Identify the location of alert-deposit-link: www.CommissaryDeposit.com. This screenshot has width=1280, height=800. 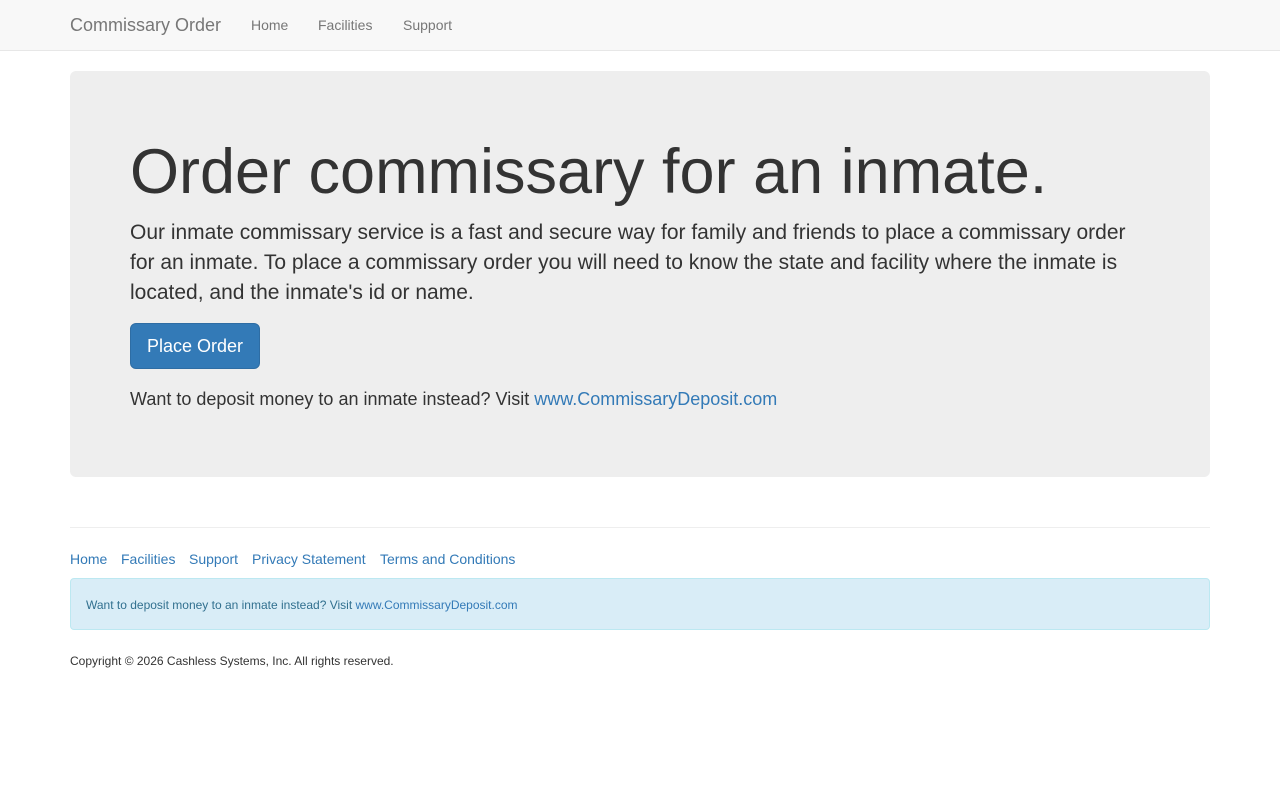
(436, 605).